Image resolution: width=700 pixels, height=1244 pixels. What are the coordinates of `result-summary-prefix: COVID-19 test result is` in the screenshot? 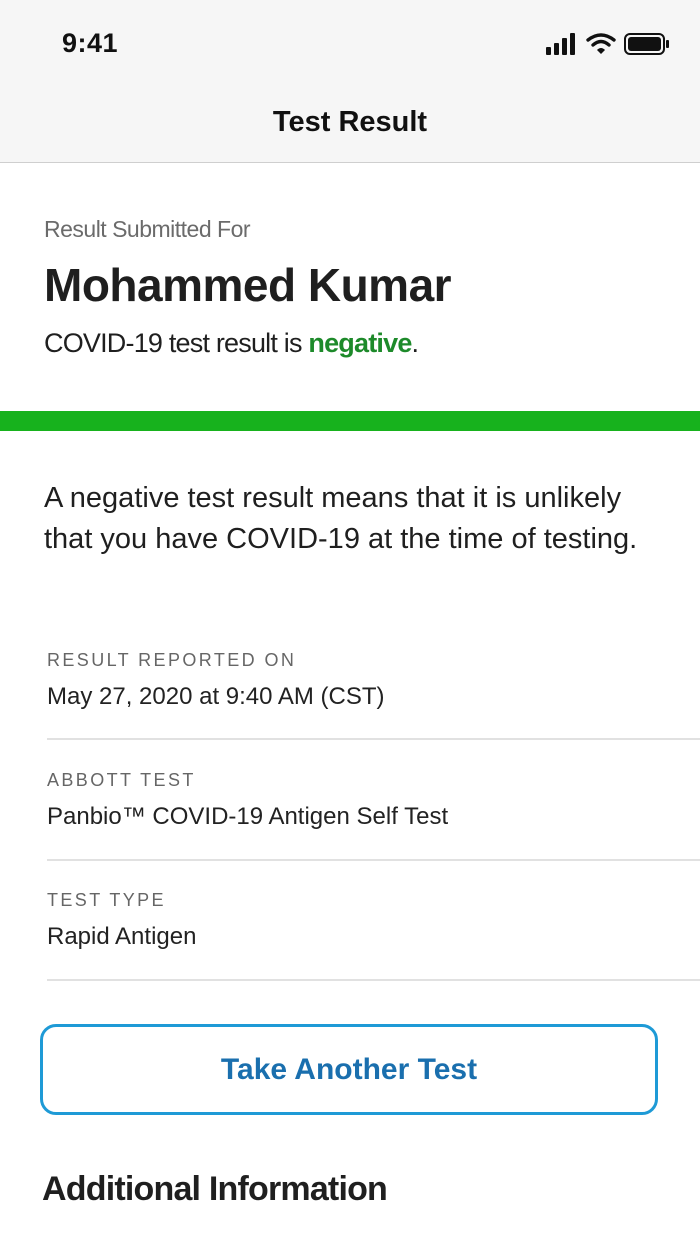 It's located at (176, 343).